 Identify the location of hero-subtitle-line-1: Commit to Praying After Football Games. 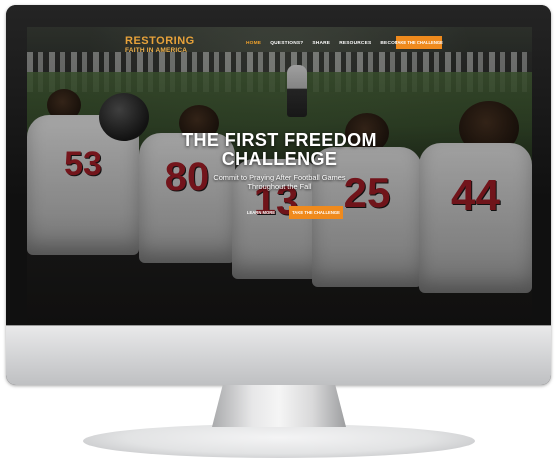
(279, 177).